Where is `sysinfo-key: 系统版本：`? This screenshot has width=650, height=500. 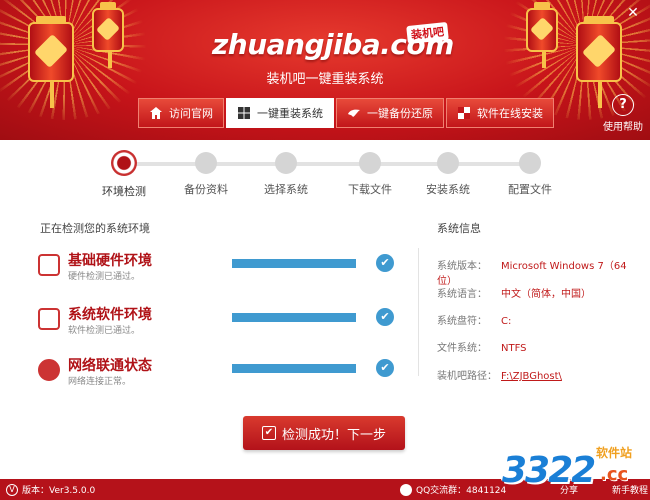 sysinfo-key: 系统版本： is located at coordinates (462, 266).